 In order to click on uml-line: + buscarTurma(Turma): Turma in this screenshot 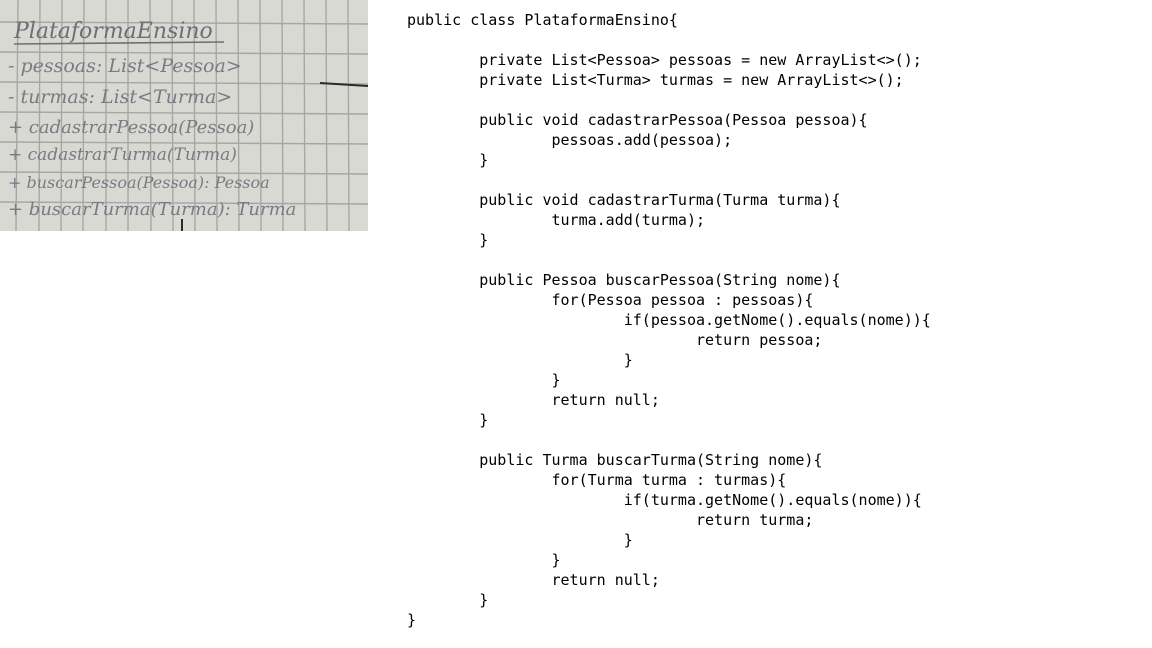, I will do `click(152, 209)`.